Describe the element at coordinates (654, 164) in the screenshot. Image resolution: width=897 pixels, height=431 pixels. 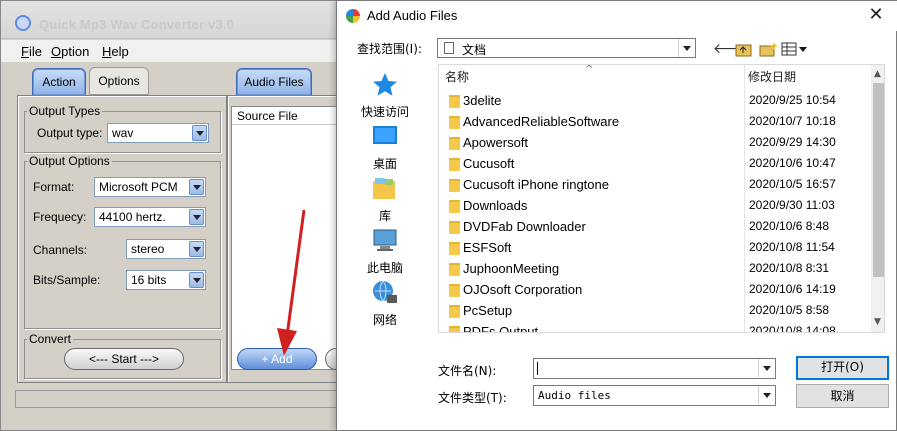
I see `file-row: Cucusoft 2020/10/6 10:47` at that location.